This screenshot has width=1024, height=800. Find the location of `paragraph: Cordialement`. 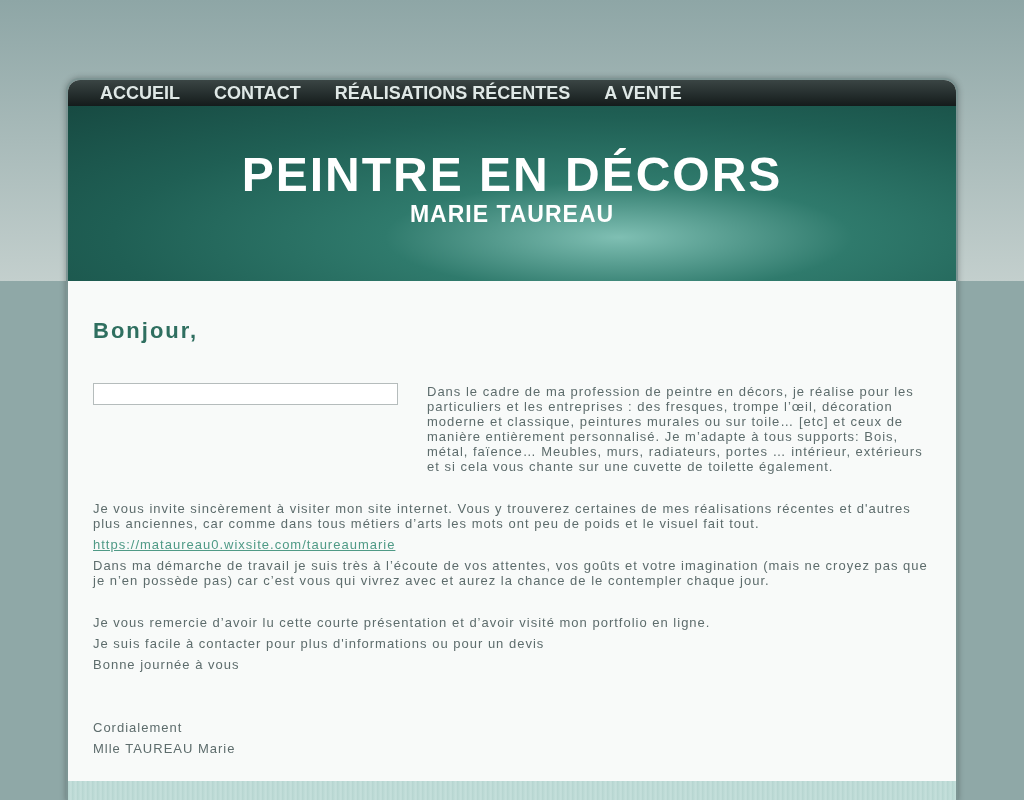

paragraph: Cordialement is located at coordinates (138, 727).